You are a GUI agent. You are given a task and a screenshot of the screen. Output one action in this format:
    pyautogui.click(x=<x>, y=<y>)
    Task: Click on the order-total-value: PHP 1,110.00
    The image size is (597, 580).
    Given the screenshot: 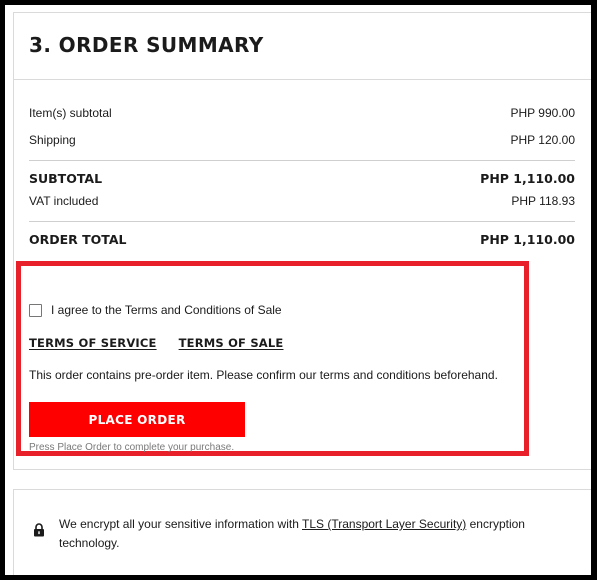 What is the action you would take?
    pyautogui.click(x=527, y=239)
    